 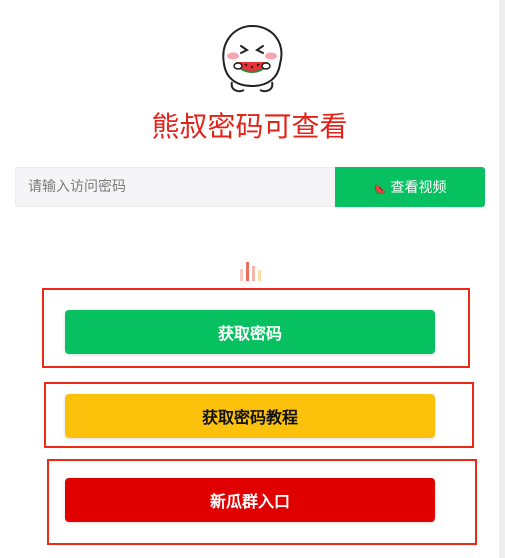 I want to click on watermelon-icon, so click(x=380, y=189).